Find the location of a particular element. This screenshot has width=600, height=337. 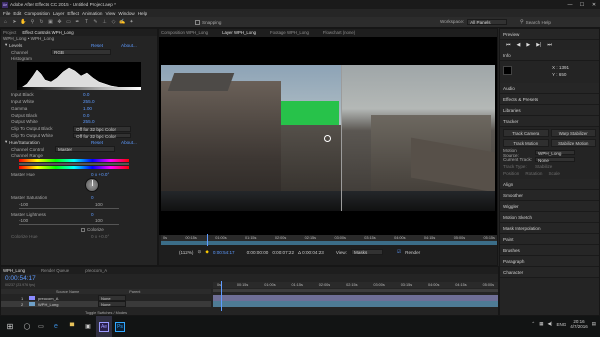

master-lightness-row: Master Lightness 0 is located at coordinates (79, 214).